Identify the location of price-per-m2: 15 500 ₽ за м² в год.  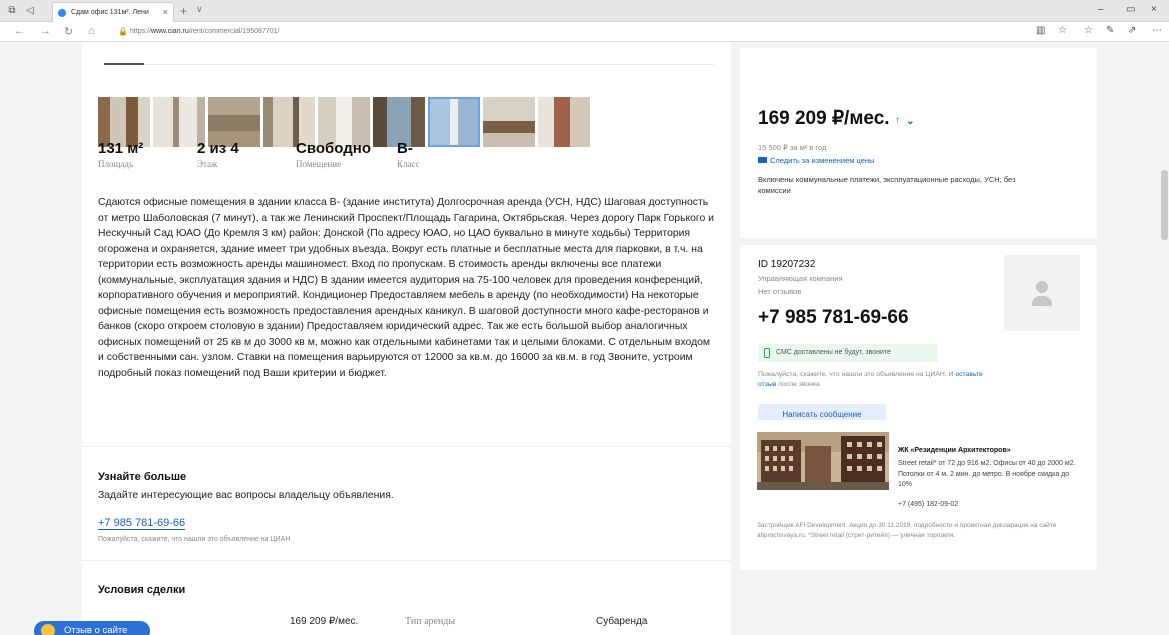
(792, 147).